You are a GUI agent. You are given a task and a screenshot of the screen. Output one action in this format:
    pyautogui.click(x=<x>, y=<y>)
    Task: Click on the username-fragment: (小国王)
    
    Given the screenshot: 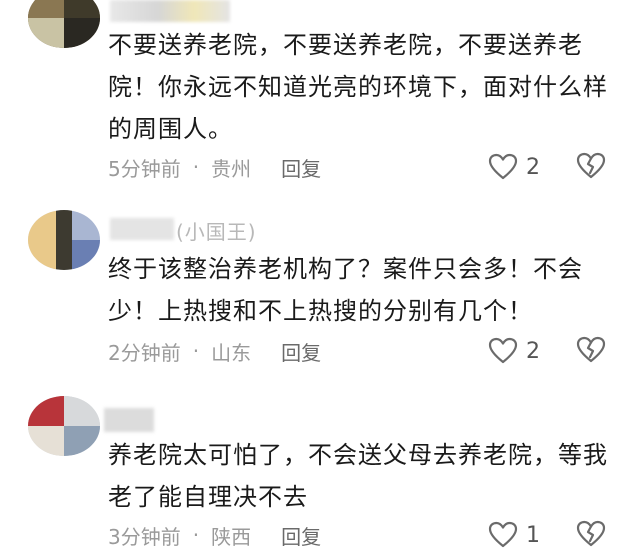 What is the action you would take?
    pyautogui.click(x=216, y=230)
    